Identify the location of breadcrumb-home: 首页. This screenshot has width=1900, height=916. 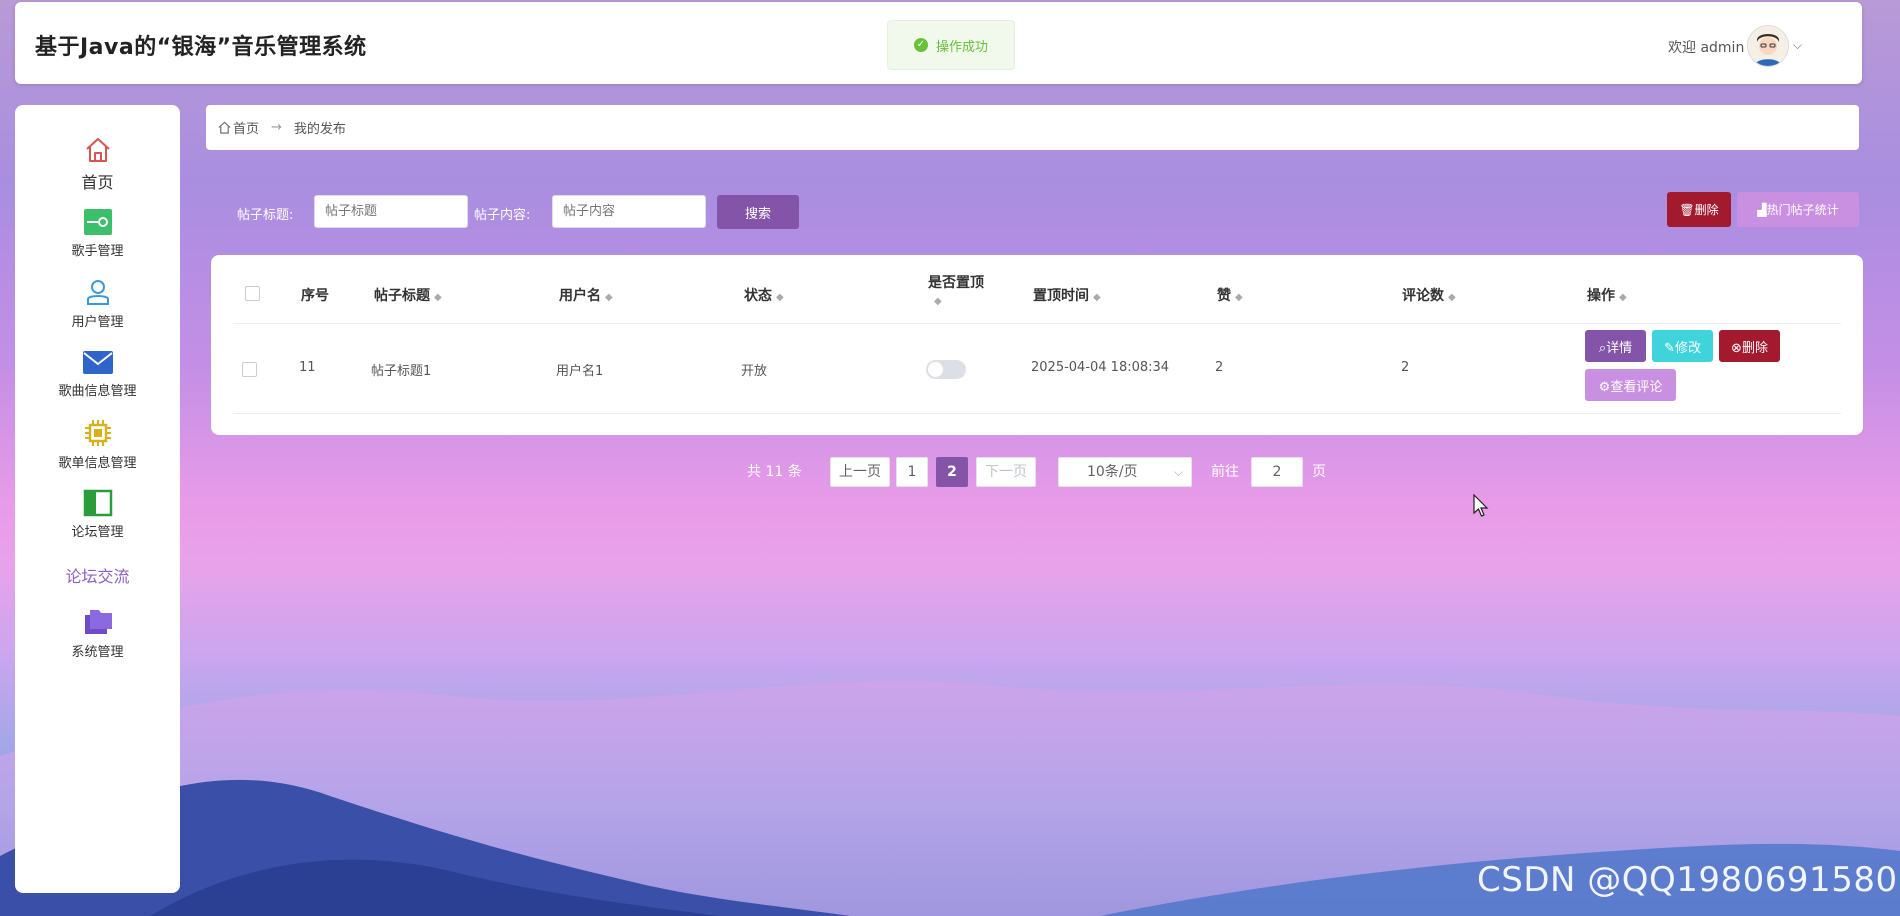
(246, 127).